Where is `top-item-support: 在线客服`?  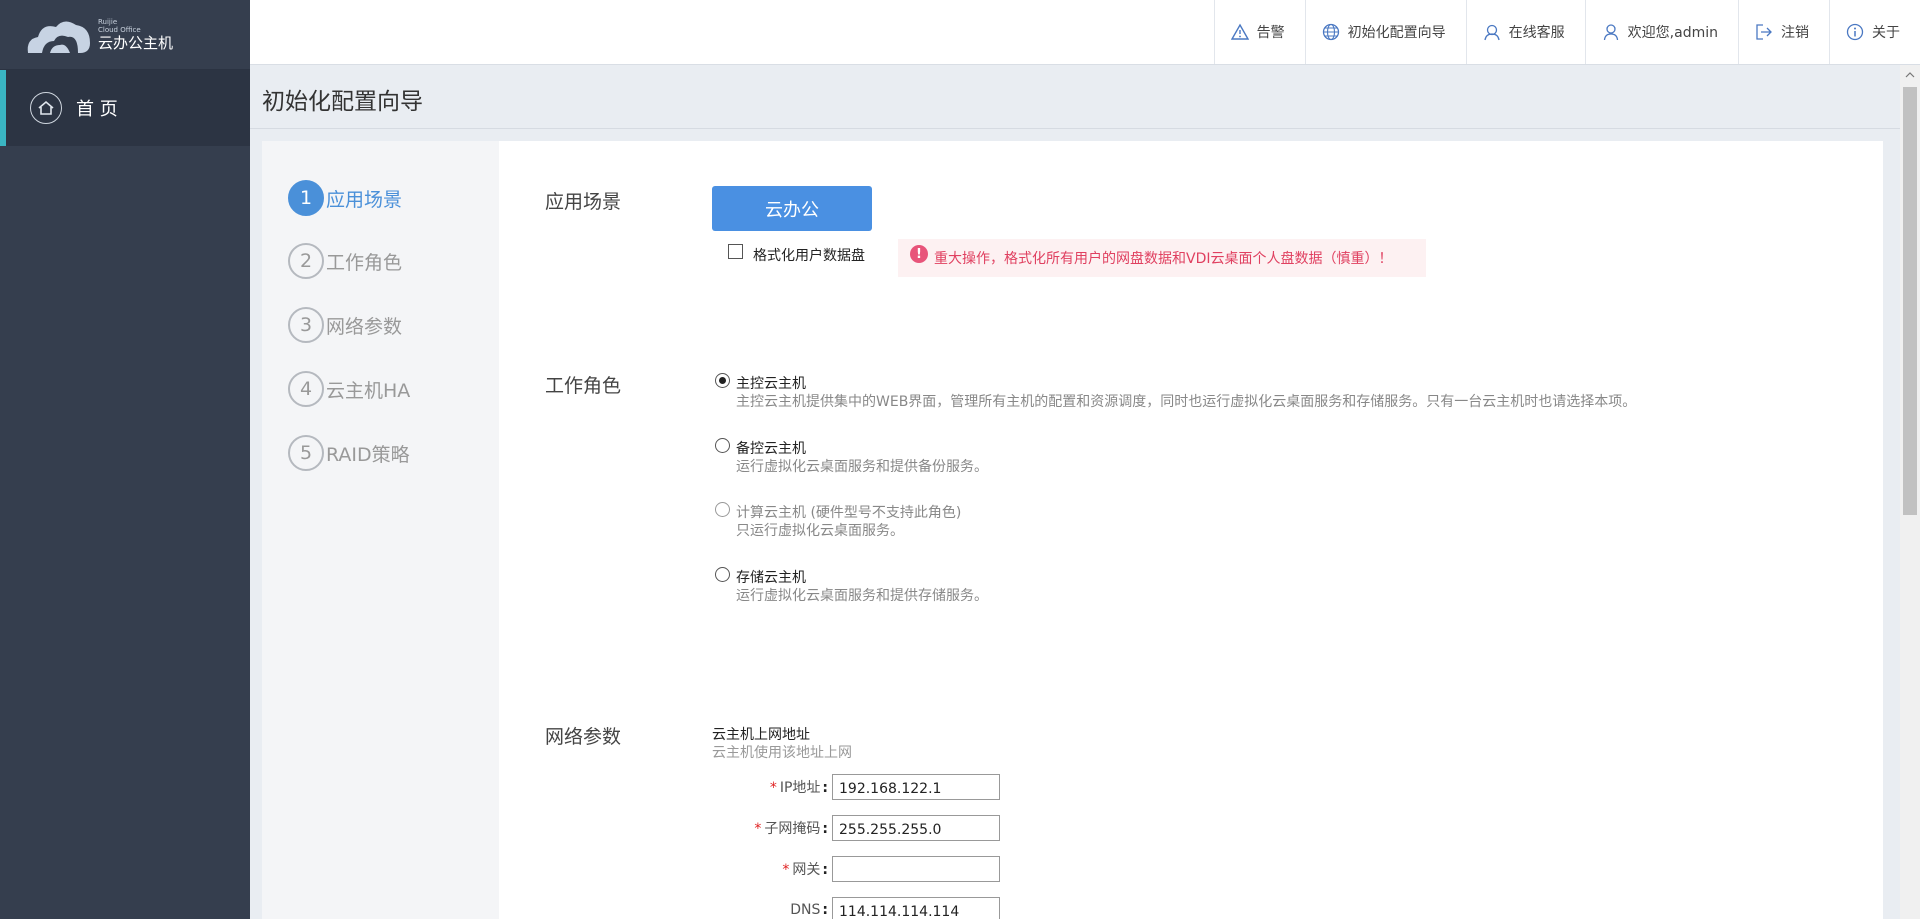 top-item-support: 在线客服 is located at coordinates (1525, 32).